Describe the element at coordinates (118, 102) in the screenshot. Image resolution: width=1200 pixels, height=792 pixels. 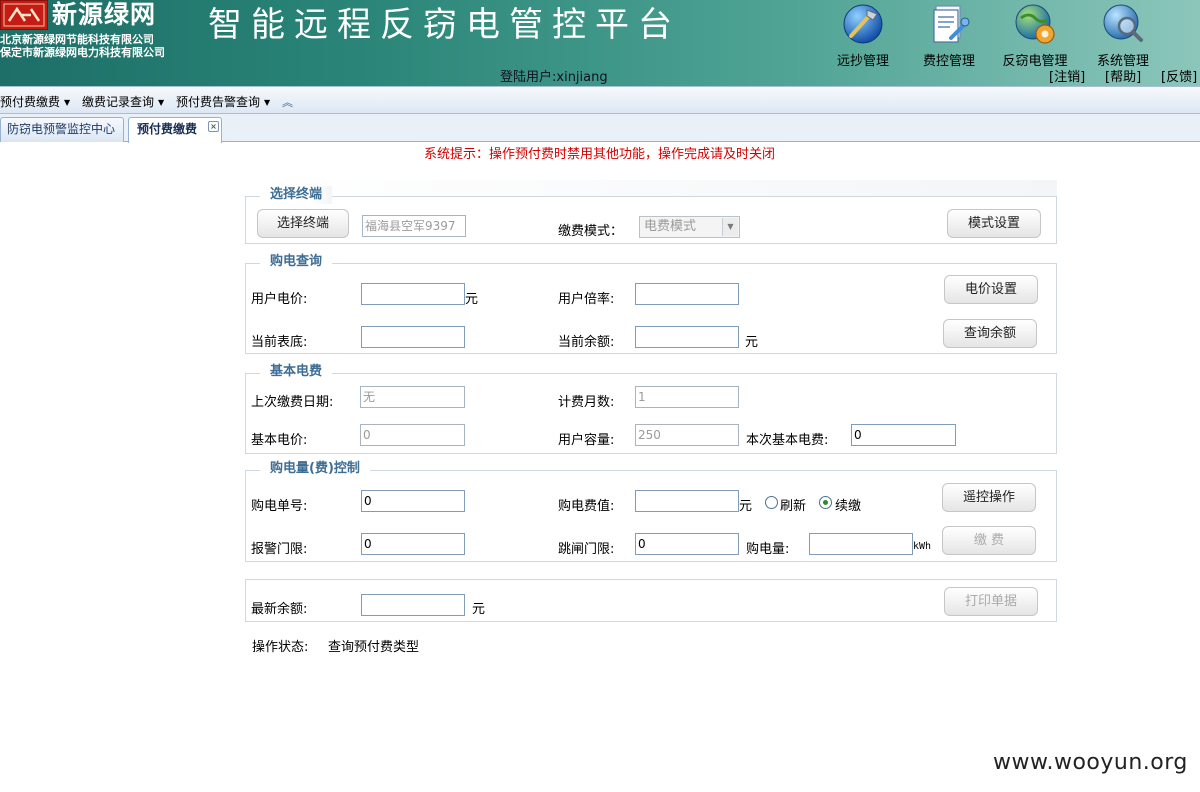
I see `menu-payment-records-label: 缴费记录查询` at that location.